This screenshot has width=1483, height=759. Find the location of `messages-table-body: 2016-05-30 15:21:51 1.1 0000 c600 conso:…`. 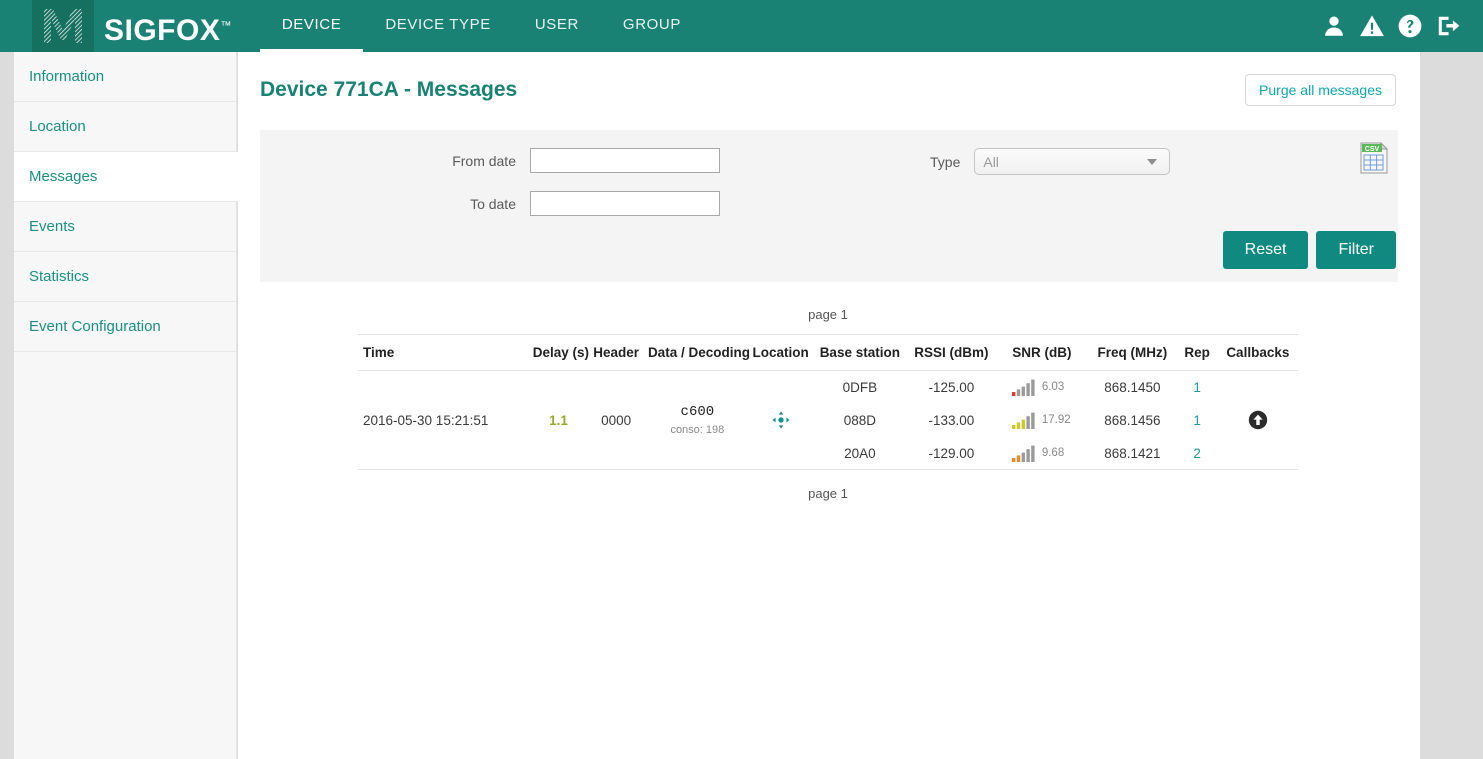

messages-table-body: 2016-05-30 15:21:51 1.1 0000 c600 conso:… is located at coordinates (828, 420).